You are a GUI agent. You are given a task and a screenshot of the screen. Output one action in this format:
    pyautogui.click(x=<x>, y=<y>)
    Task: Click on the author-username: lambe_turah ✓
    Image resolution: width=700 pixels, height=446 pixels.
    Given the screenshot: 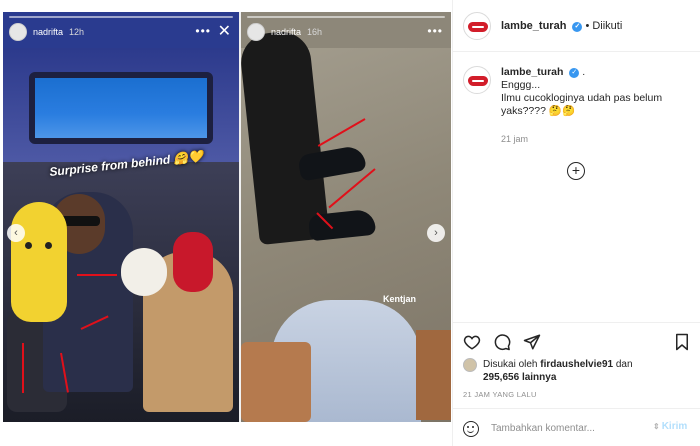 What is the action you would take?
    pyautogui.click(x=542, y=26)
    